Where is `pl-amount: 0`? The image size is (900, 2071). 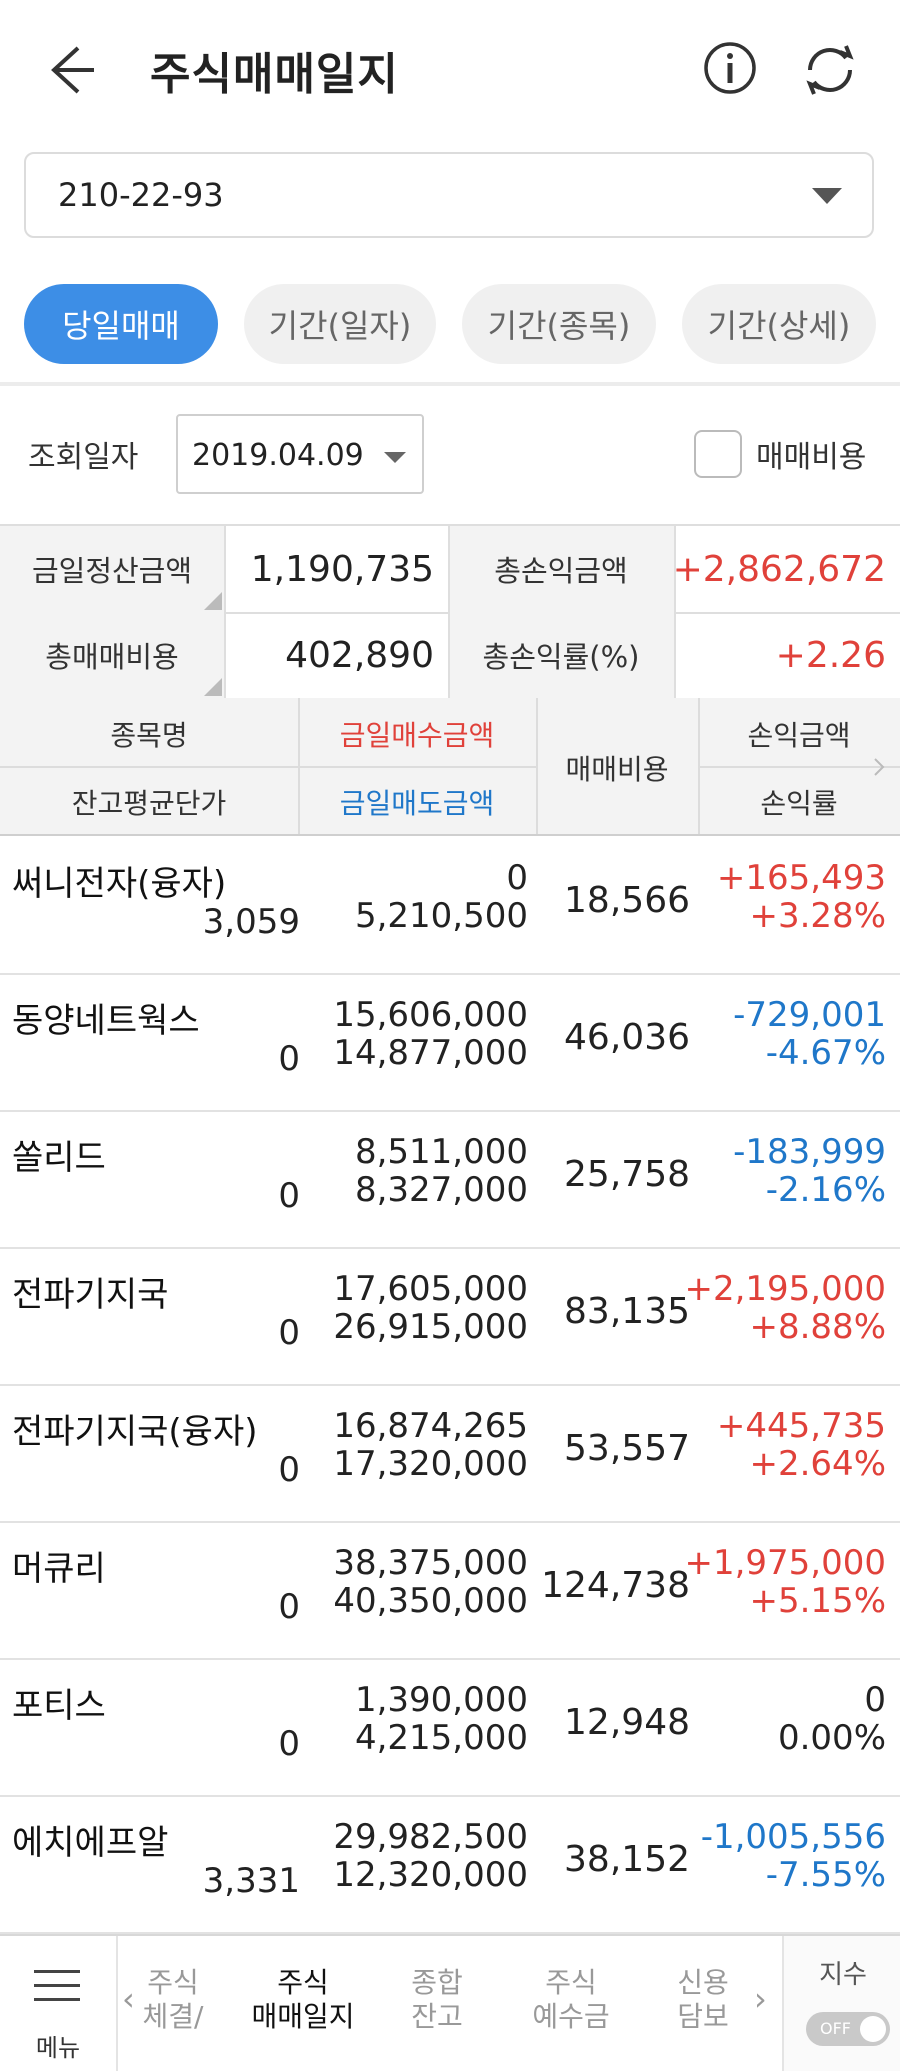 pl-amount: 0 is located at coordinates (875, 1700).